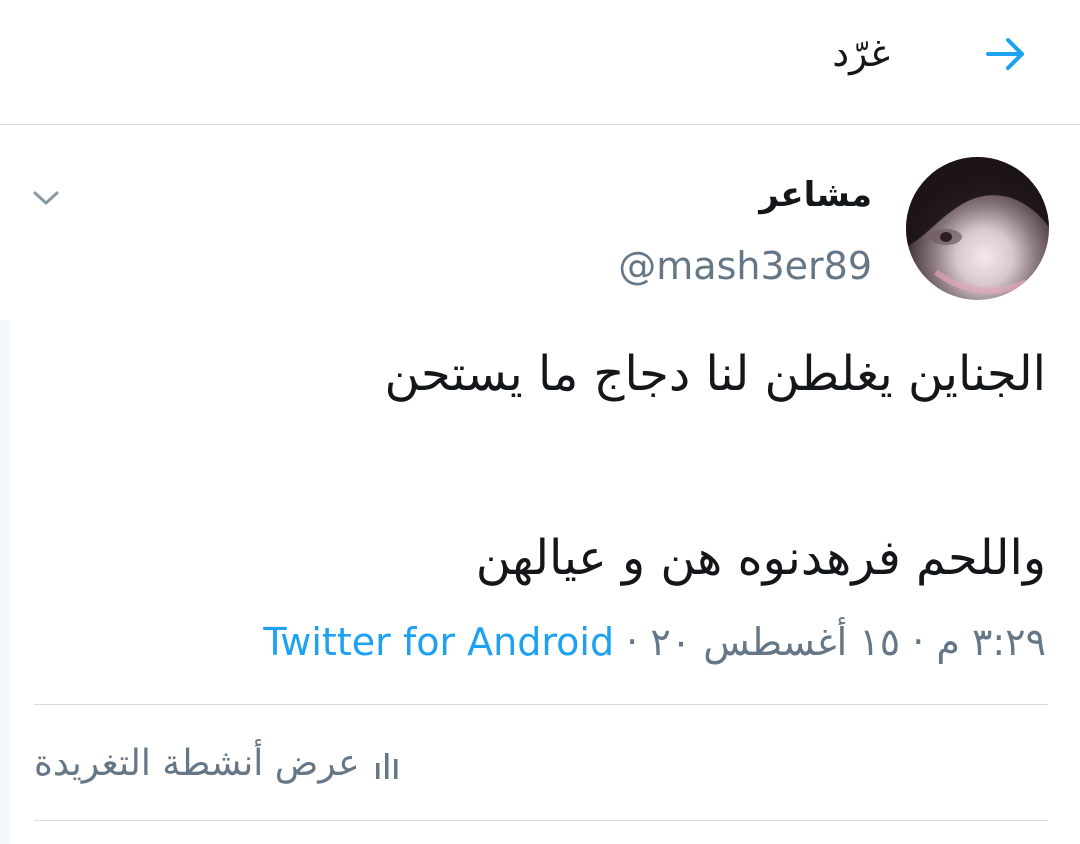 The width and height of the screenshot is (1080, 844). I want to click on page-title: غرّد, so click(861, 53).